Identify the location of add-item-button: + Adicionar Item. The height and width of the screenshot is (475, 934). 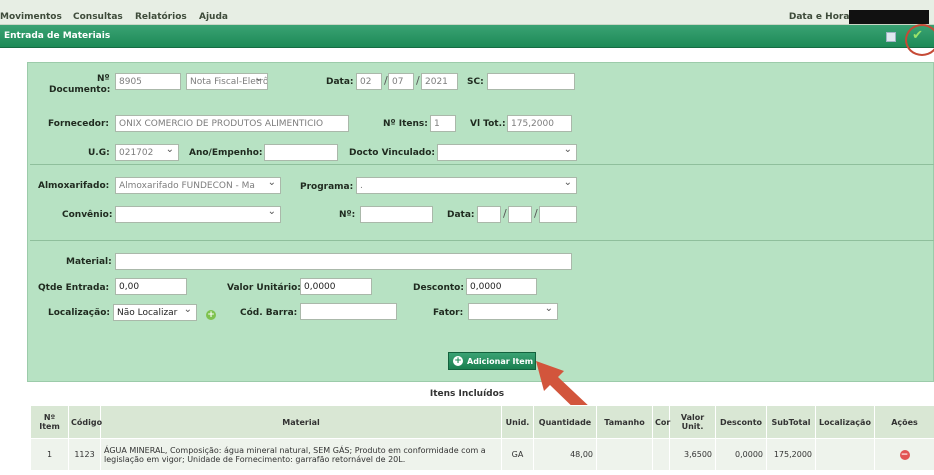
(492, 361).